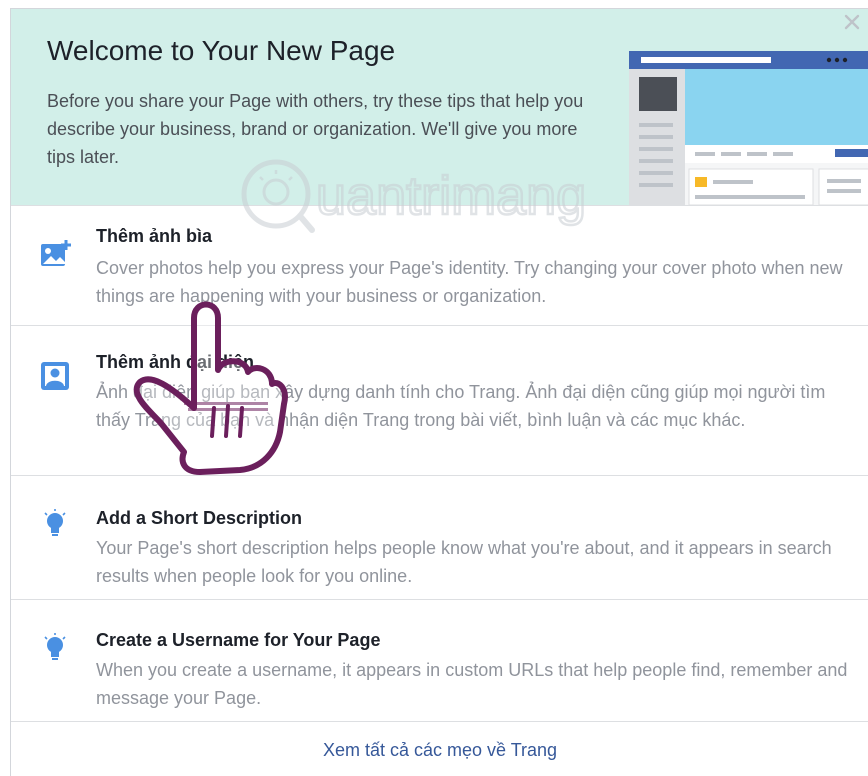 This screenshot has width=868, height=776. Describe the element at coordinates (199, 518) in the screenshot. I see `tip-title: Add a Short Description` at that location.